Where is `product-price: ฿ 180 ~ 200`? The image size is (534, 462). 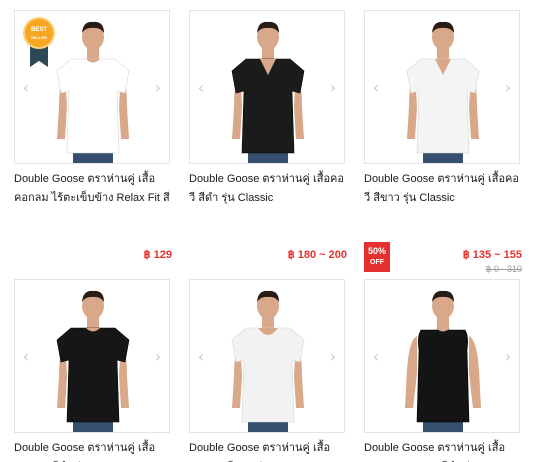 product-price: ฿ 180 ~ 200 is located at coordinates (317, 255).